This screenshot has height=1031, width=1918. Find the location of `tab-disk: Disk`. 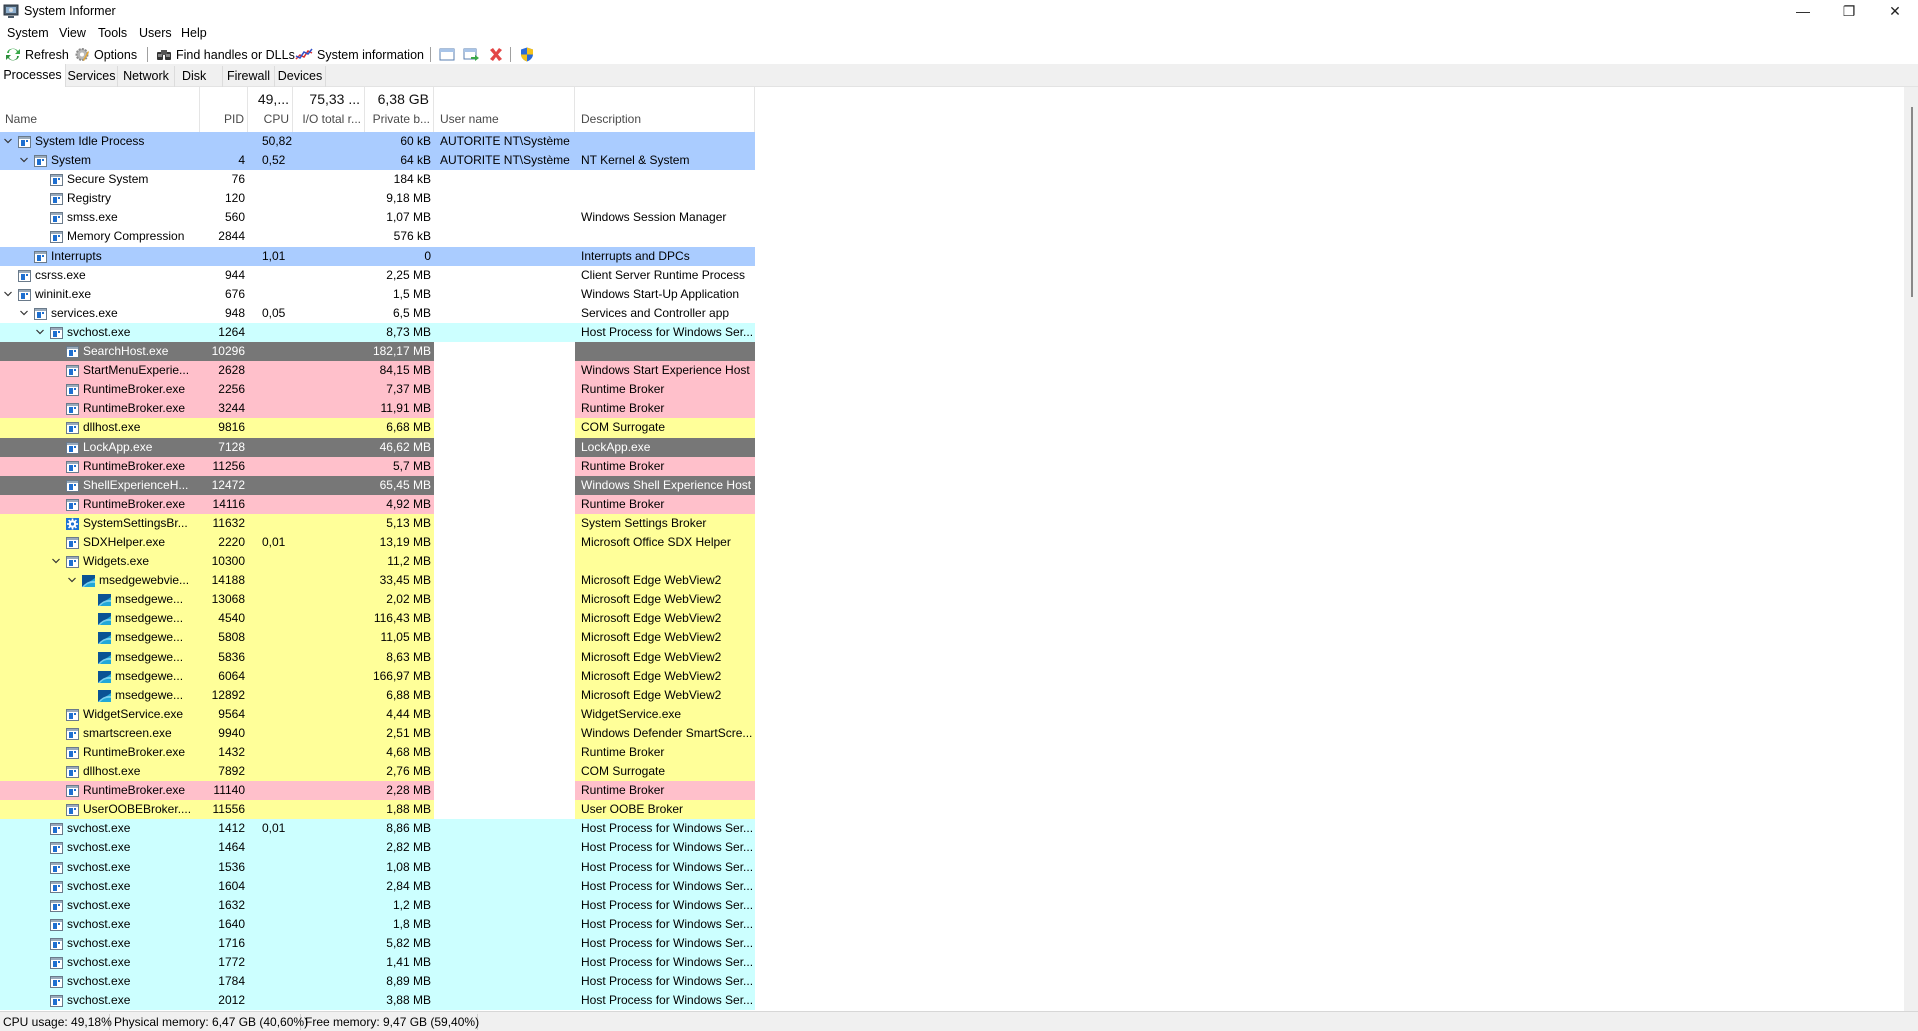

tab-disk: Disk is located at coordinates (199, 76).